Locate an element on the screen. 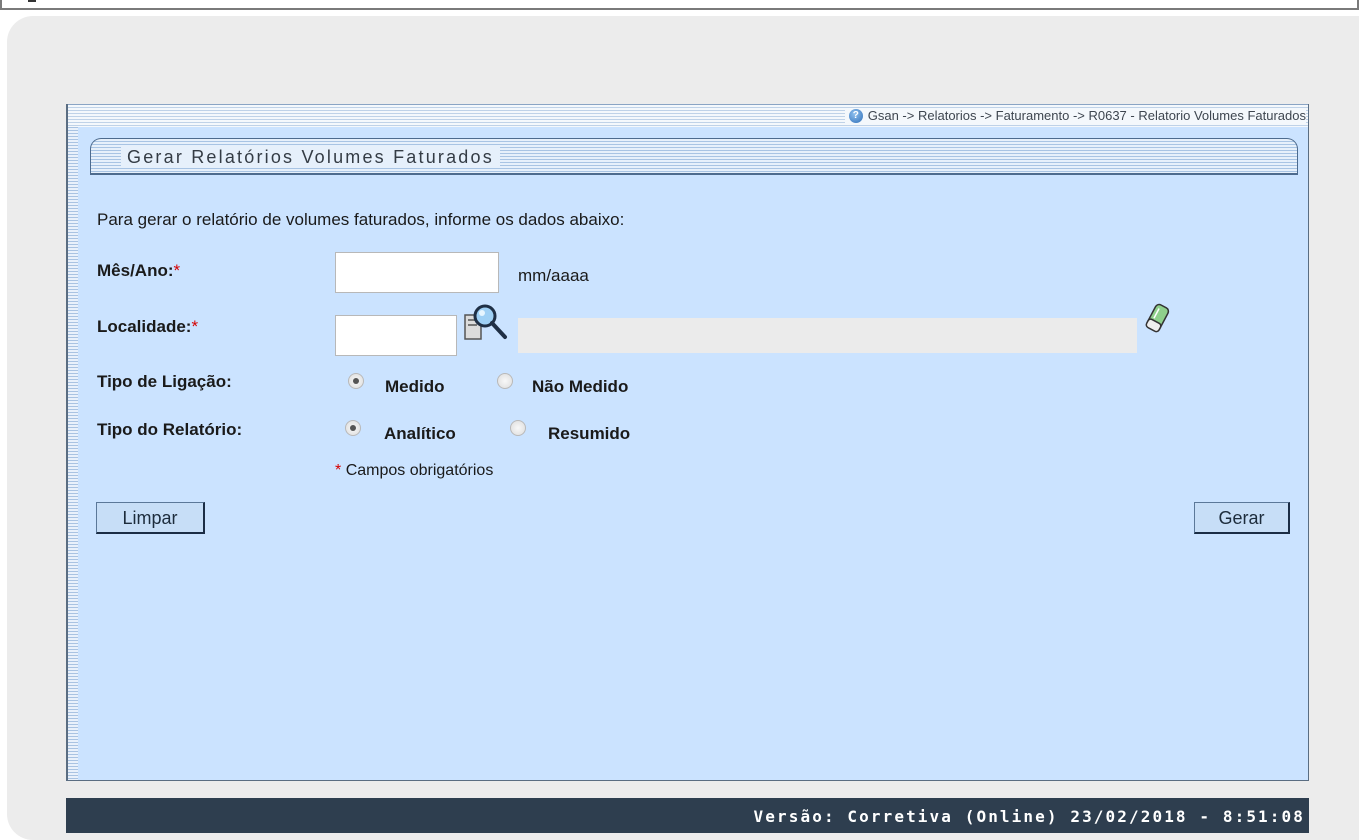  localidade-label: Localidade:* is located at coordinates (147, 327).